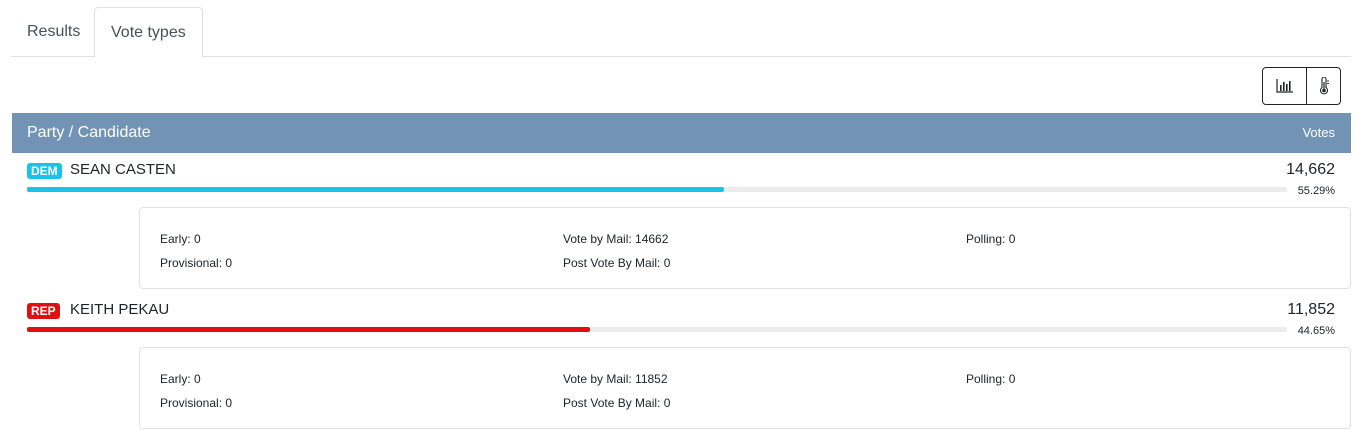 The width and height of the screenshot is (1362, 431). What do you see at coordinates (52, 32) in the screenshot?
I see `tab-results: Results` at bounding box center [52, 32].